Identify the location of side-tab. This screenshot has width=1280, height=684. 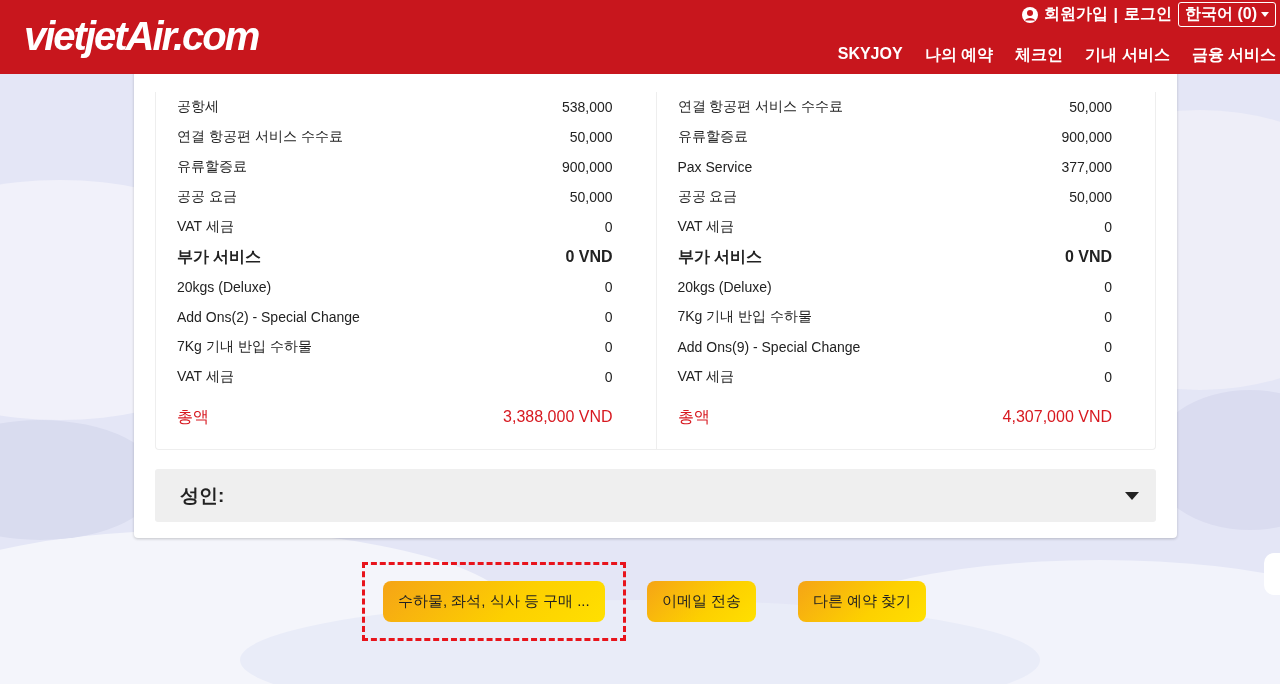
(1272, 574).